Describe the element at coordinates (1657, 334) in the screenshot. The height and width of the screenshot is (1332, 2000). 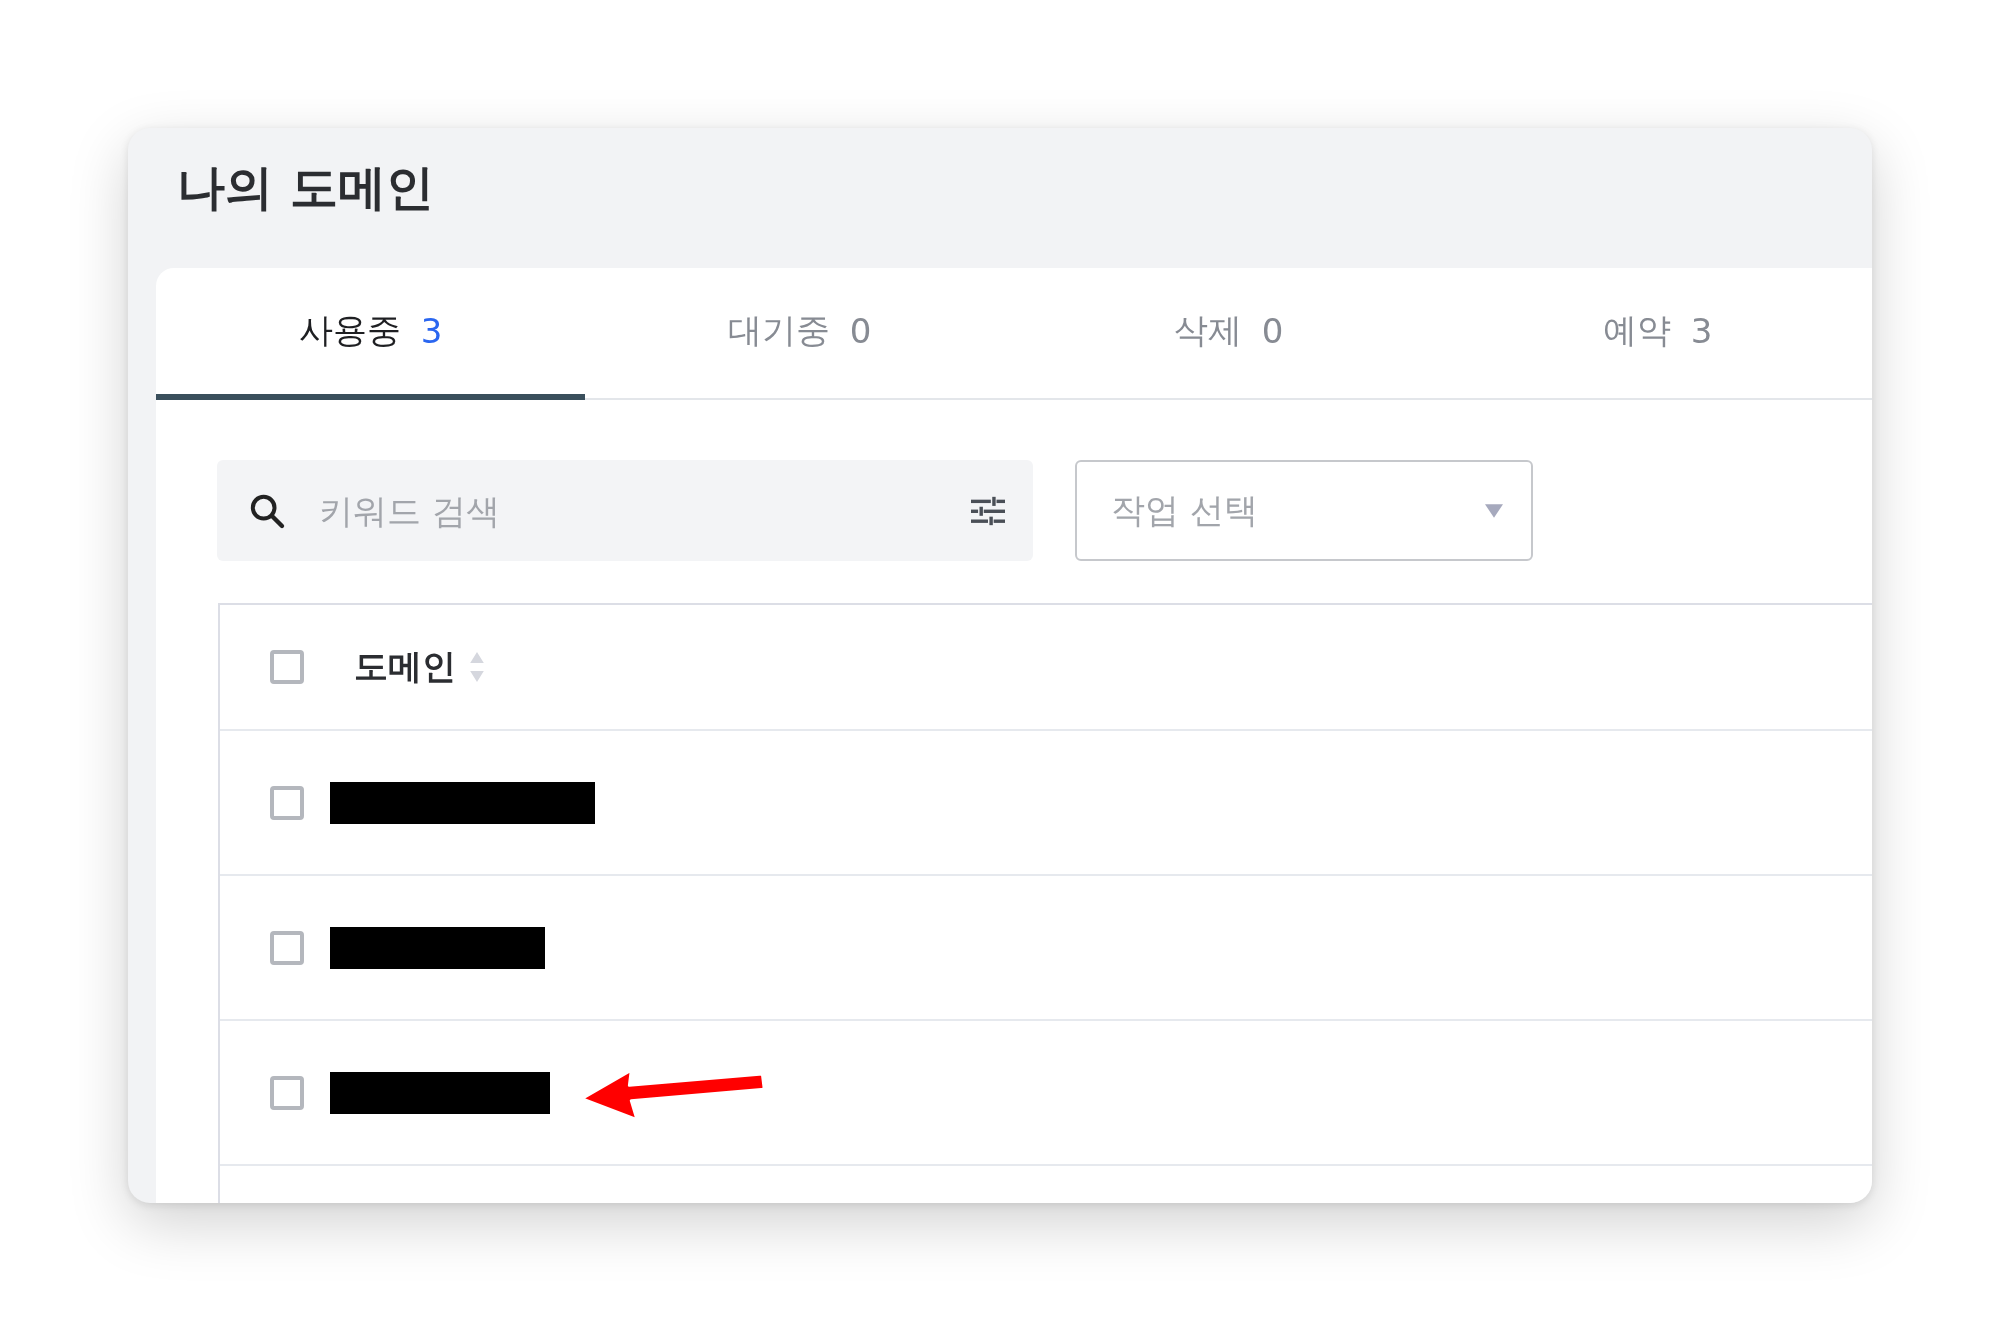
I see `tab: 예약 3` at that location.